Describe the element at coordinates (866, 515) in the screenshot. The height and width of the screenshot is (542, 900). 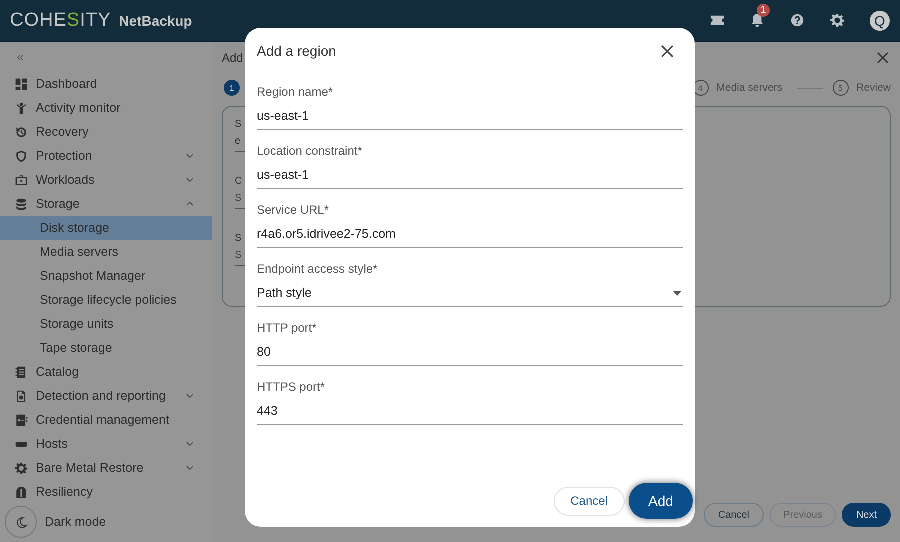
I see `wizard-button: Next` at that location.